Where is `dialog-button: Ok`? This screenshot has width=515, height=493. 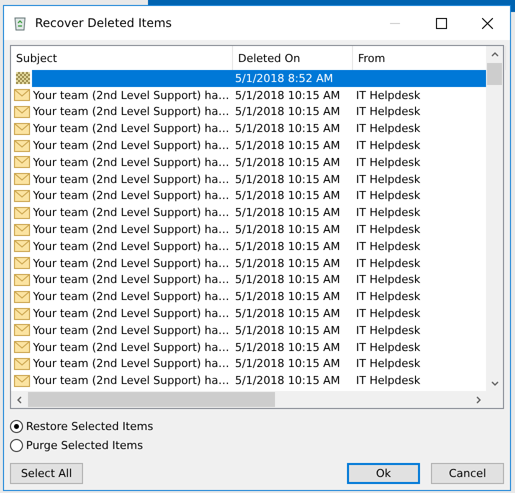
dialog-button: Ok is located at coordinates (383, 473).